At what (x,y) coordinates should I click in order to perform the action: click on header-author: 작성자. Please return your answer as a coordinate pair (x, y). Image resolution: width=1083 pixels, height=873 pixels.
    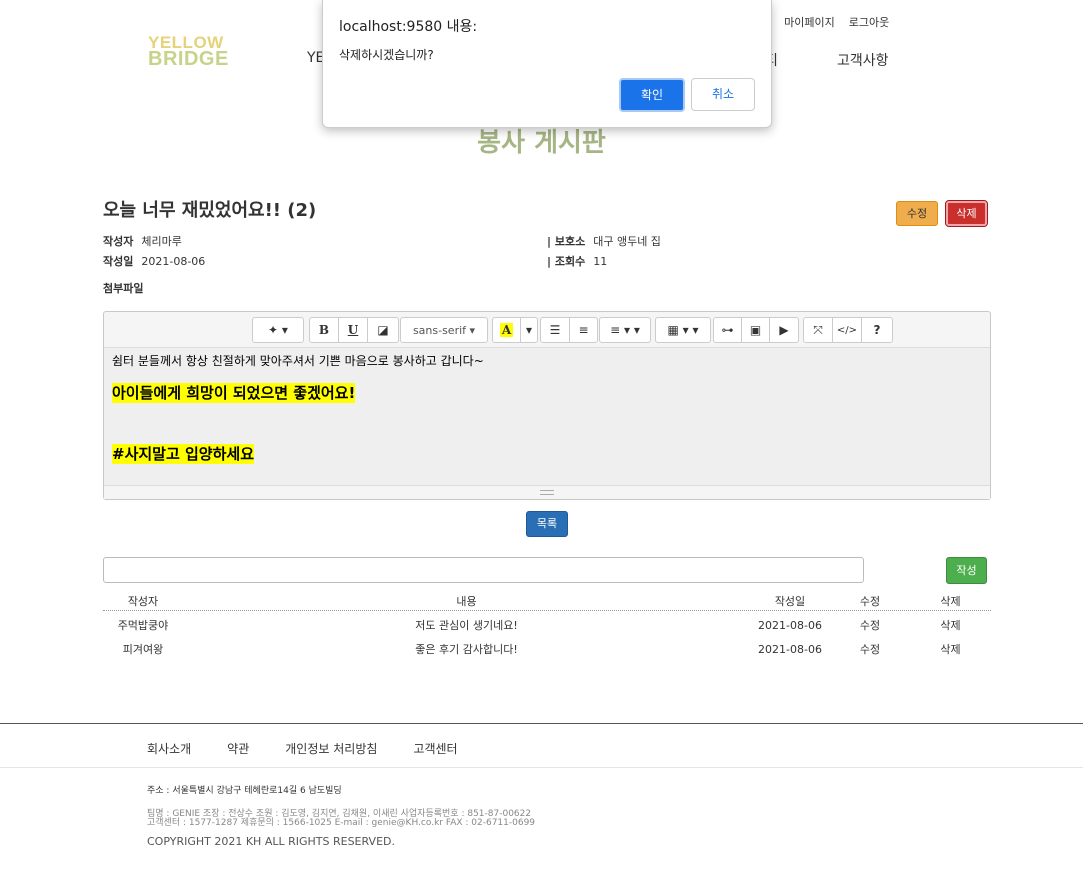
    Looking at the image, I should click on (143, 601).